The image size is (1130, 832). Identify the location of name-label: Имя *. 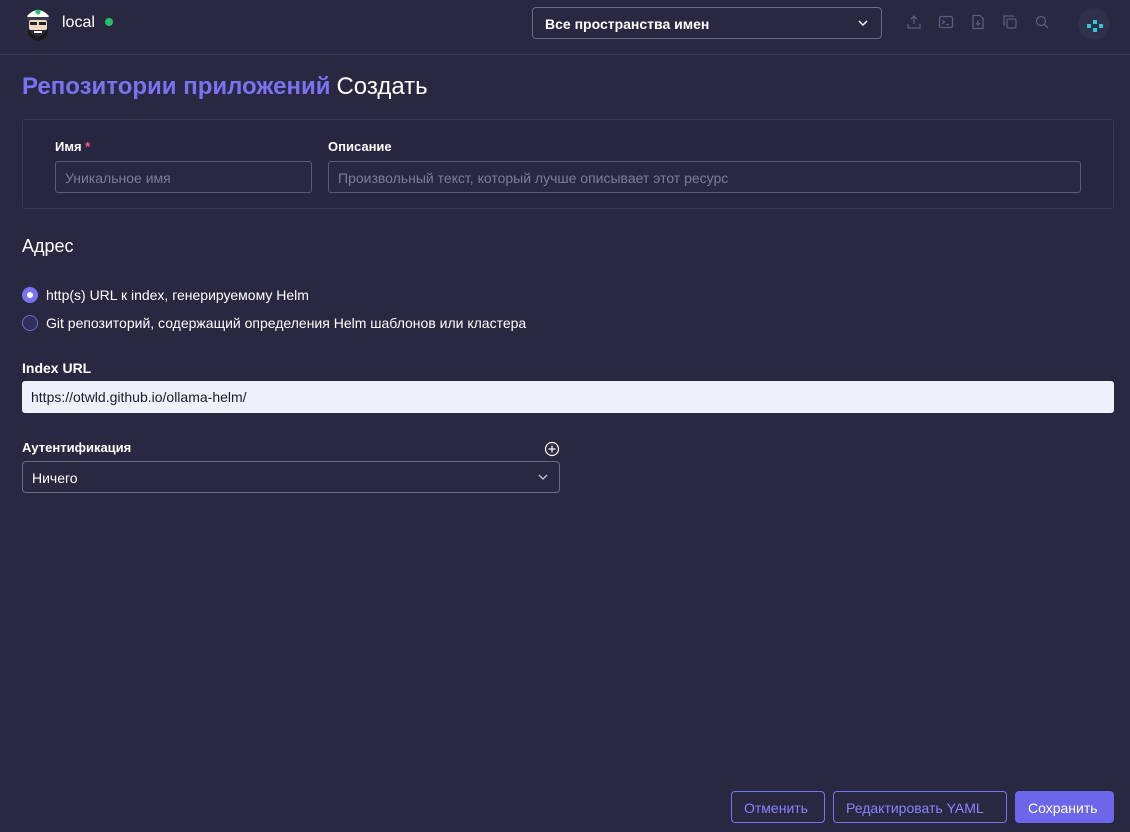
(73, 146).